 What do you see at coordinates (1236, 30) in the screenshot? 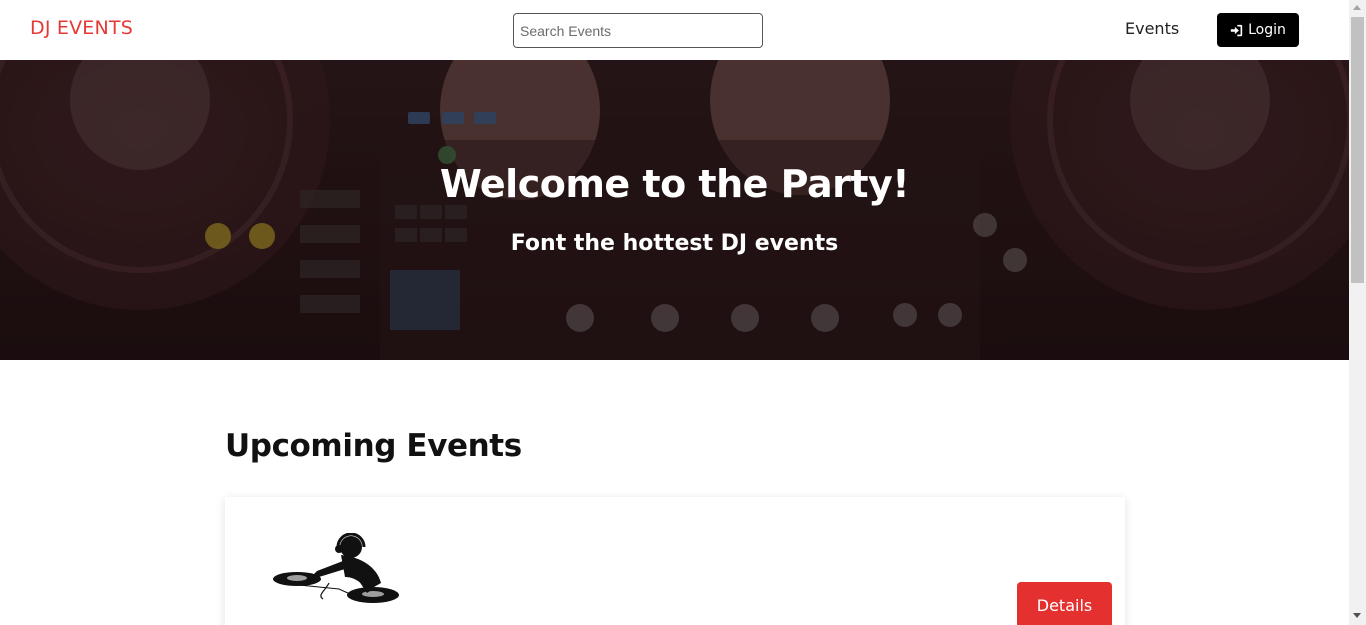
I see `sign-in-icon` at bounding box center [1236, 30].